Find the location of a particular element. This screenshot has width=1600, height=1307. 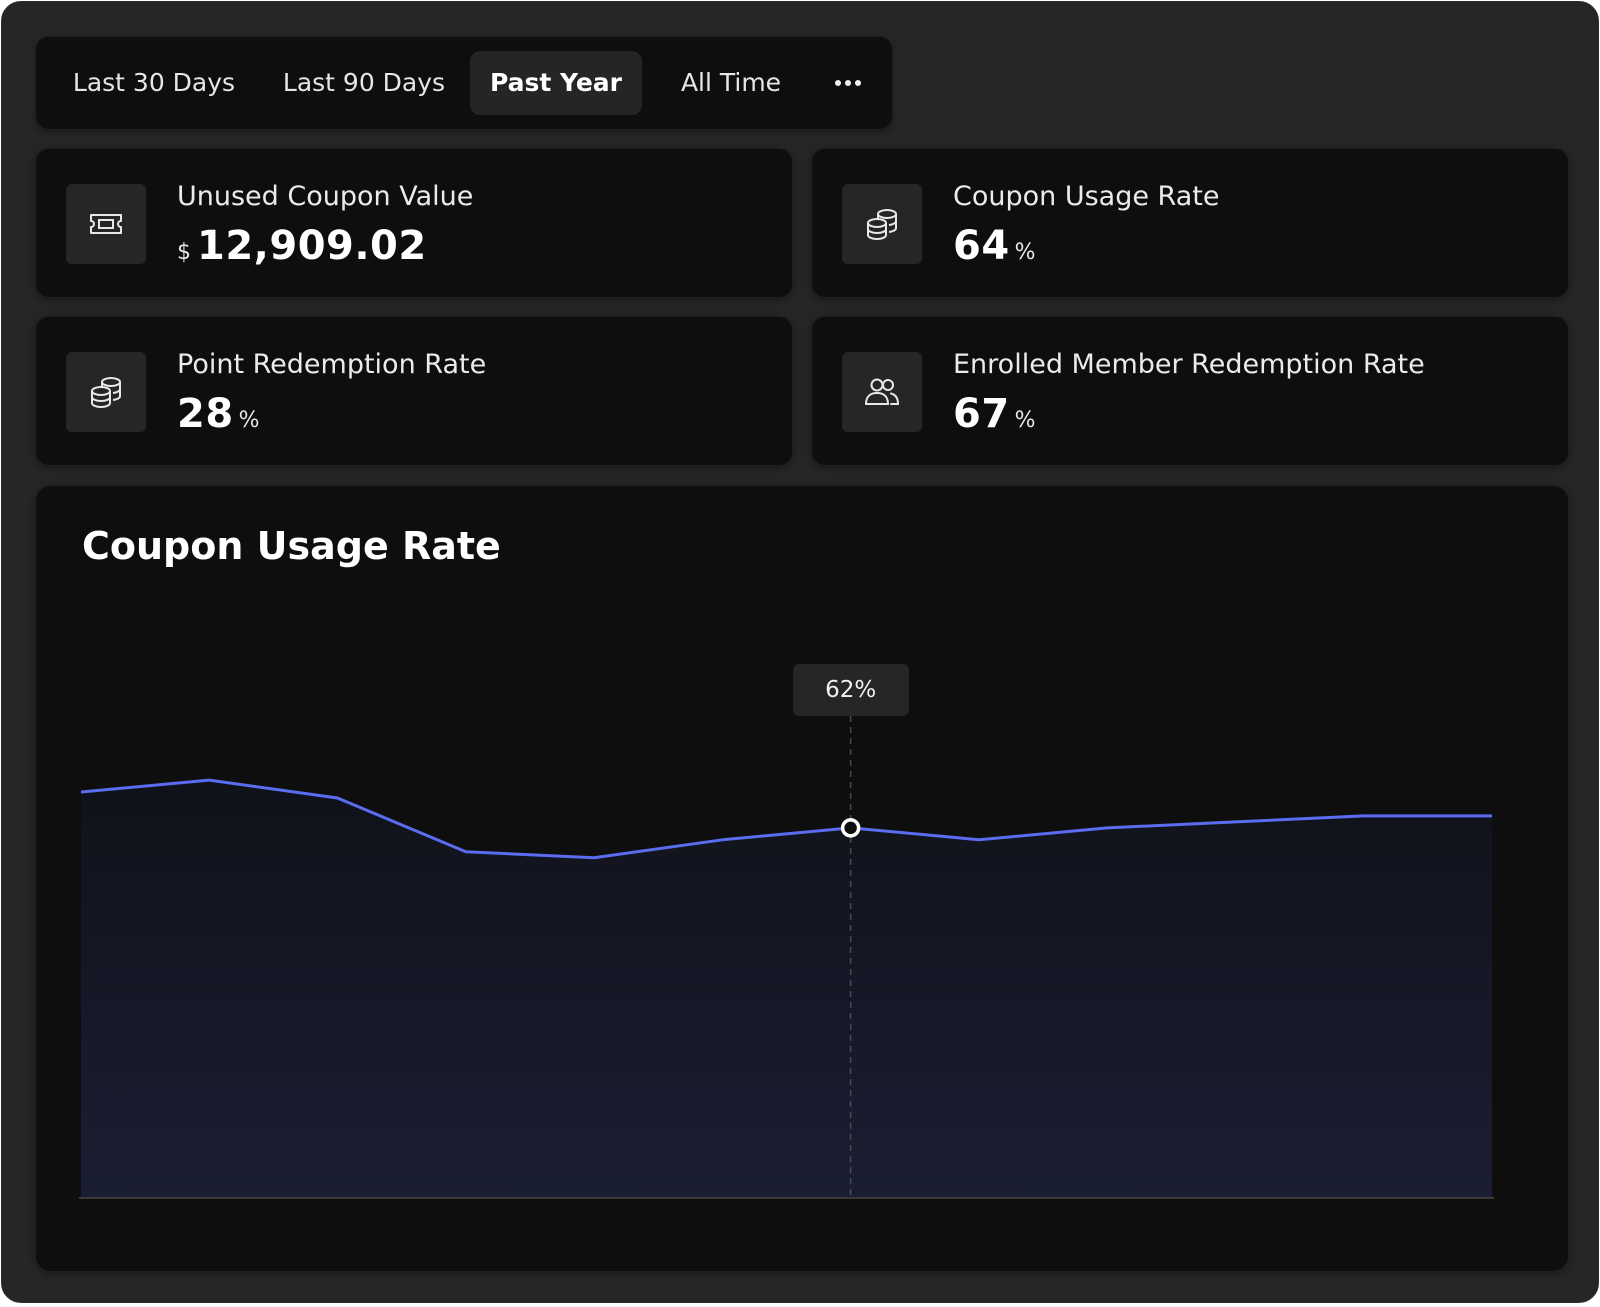

tab-all-time: All Time is located at coordinates (731, 83).